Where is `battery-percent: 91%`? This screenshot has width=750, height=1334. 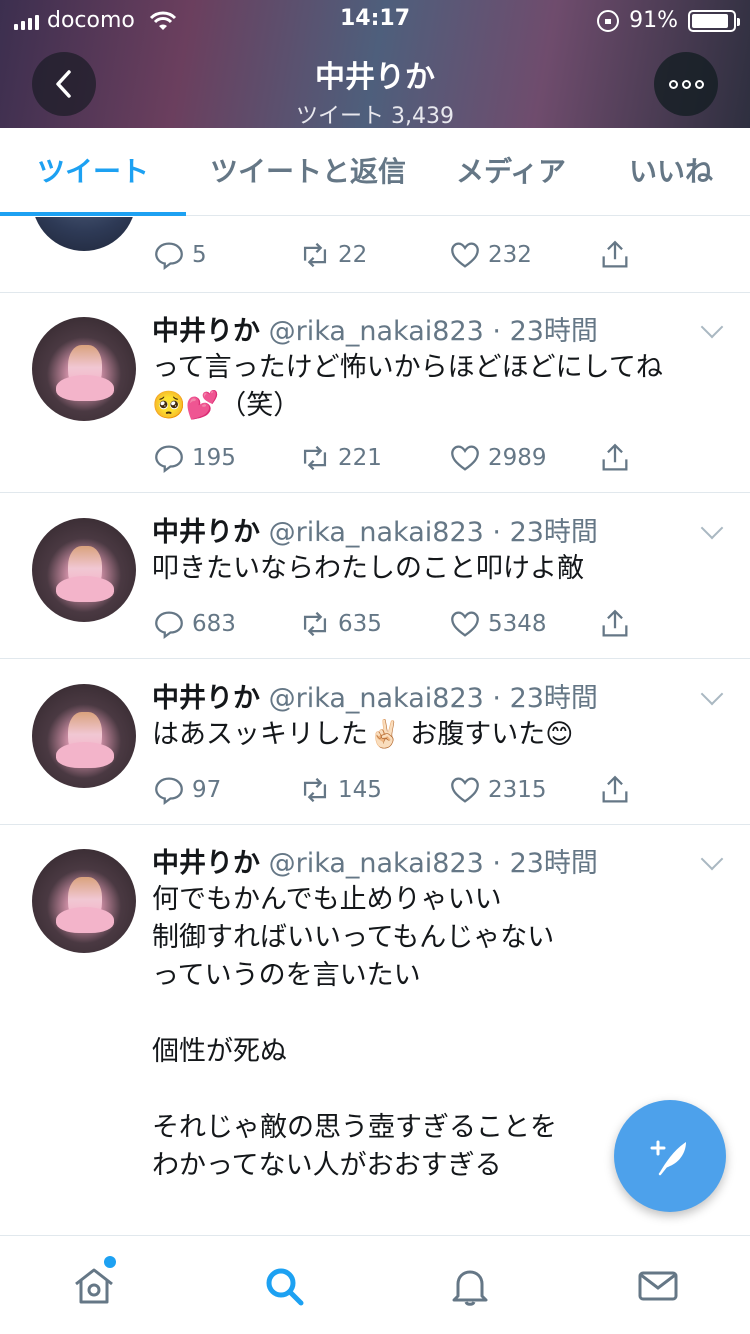
battery-percent: 91% is located at coordinates (653, 20).